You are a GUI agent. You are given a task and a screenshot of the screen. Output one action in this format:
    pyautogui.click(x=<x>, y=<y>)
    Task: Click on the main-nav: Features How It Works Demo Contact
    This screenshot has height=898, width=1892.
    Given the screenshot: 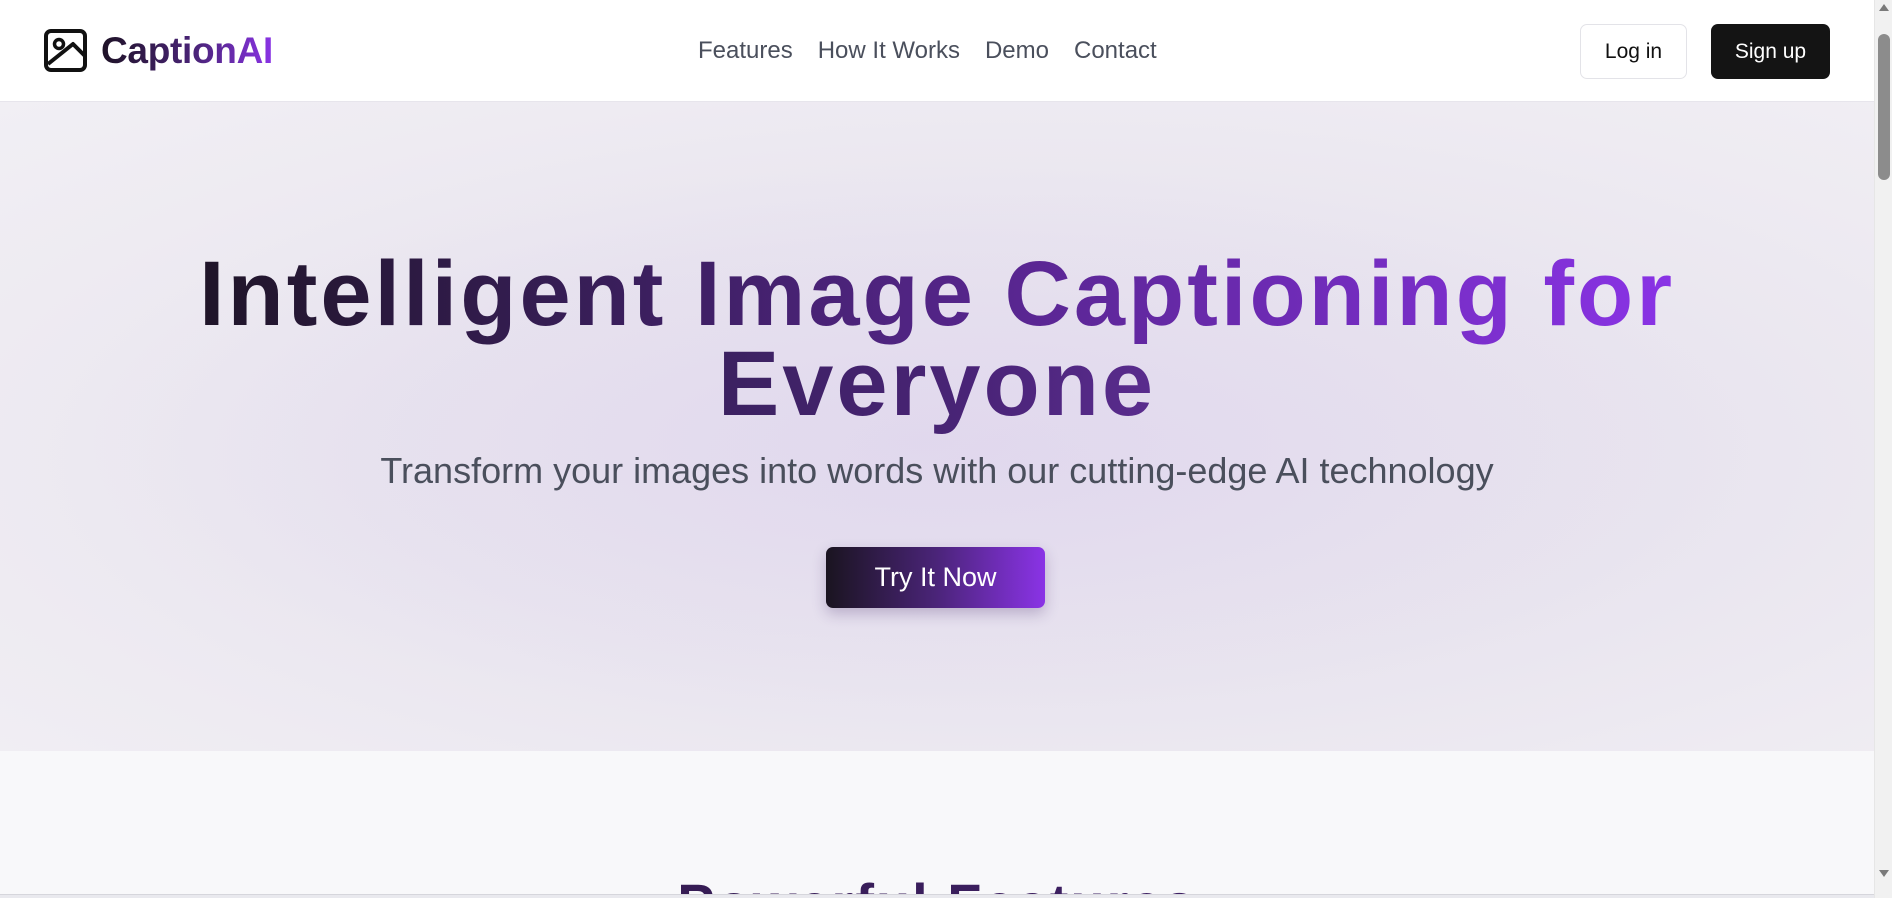 What is the action you would take?
    pyautogui.click(x=927, y=51)
    